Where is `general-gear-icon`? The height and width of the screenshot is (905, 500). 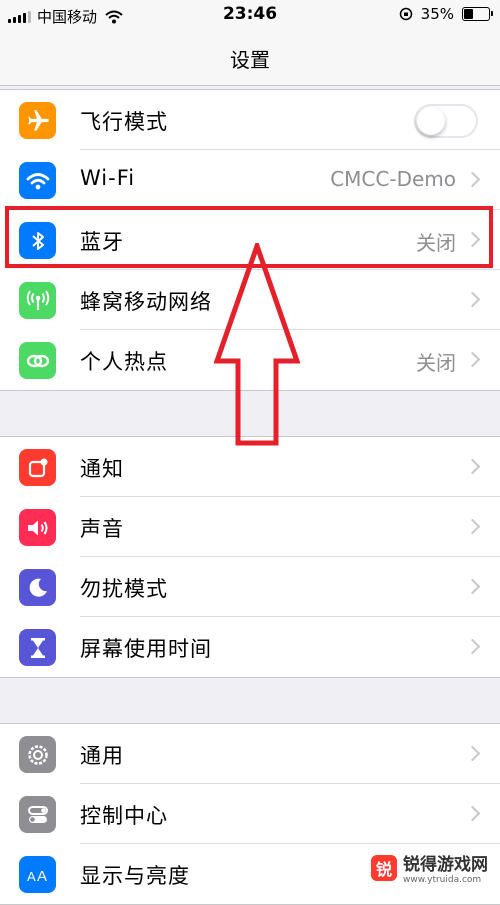
general-gear-icon is located at coordinates (37, 754).